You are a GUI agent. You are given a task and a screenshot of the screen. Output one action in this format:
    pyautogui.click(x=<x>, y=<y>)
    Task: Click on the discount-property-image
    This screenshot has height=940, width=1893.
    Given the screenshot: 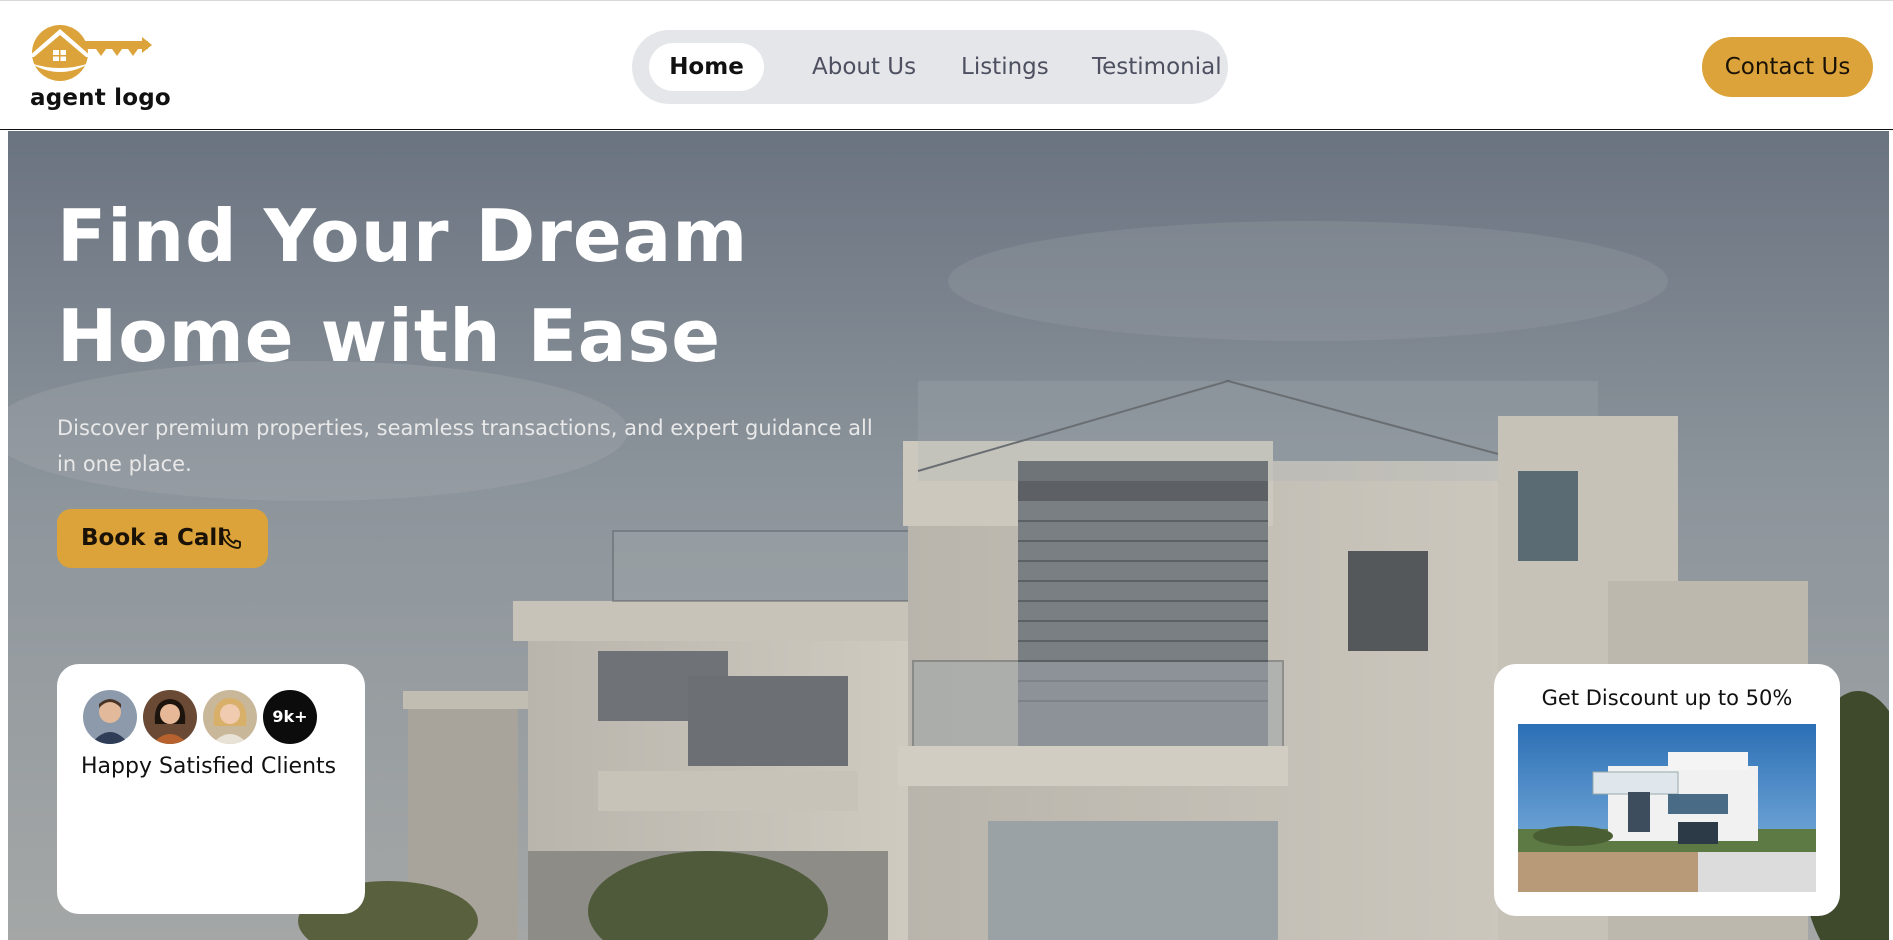 What is the action you would take?
    pyautogui.click(x=1667, y=808)
    